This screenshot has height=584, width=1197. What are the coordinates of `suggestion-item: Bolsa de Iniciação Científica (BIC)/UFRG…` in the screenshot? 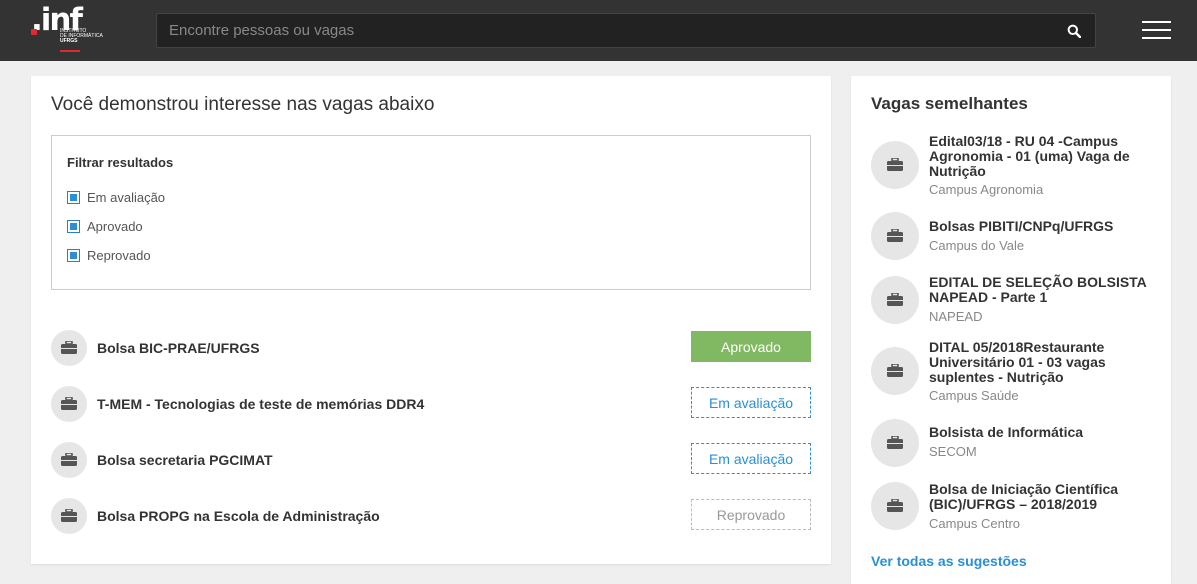 It's located at (1016, 506).